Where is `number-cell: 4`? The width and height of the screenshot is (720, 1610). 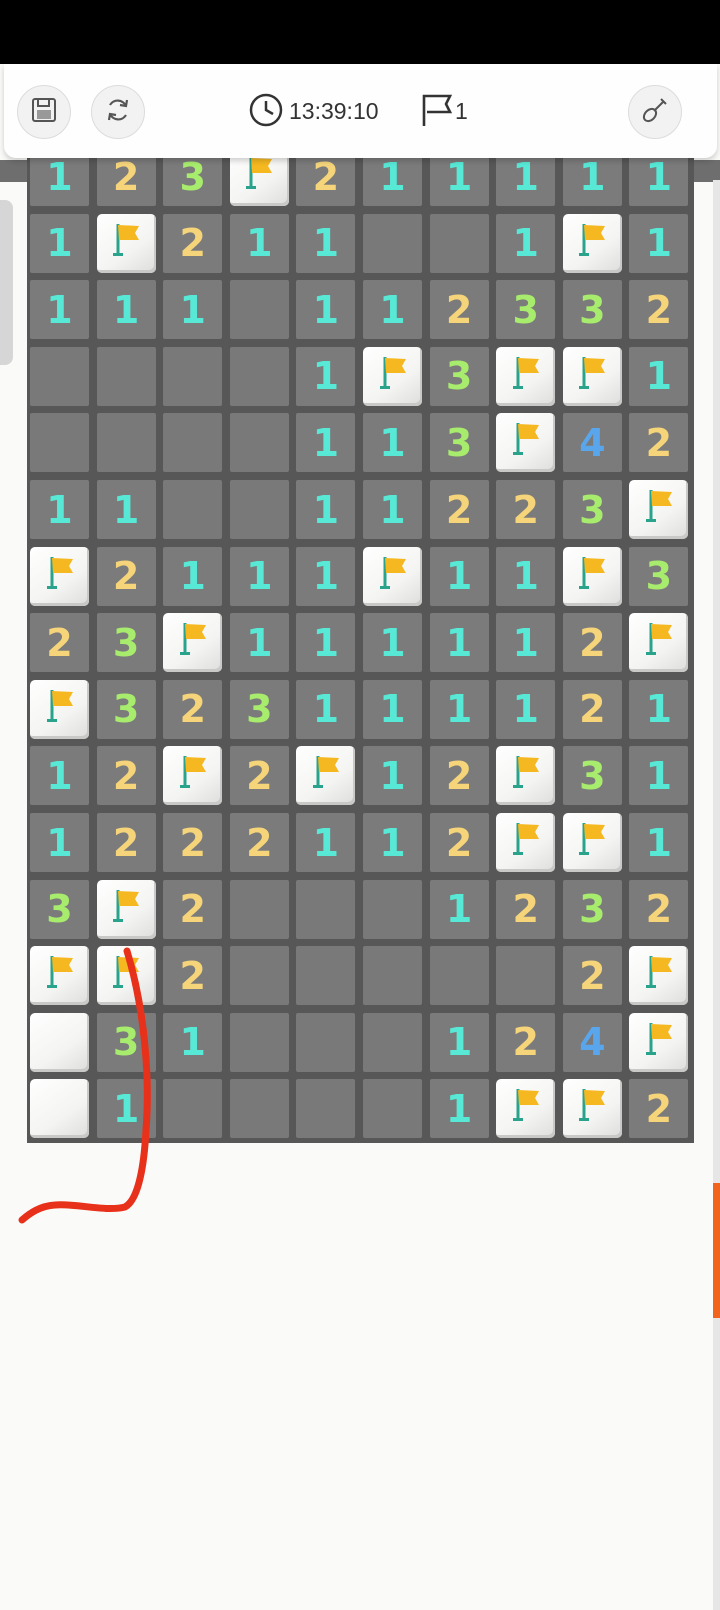
number-cell: 4 is located at coordinates (592, 1042).